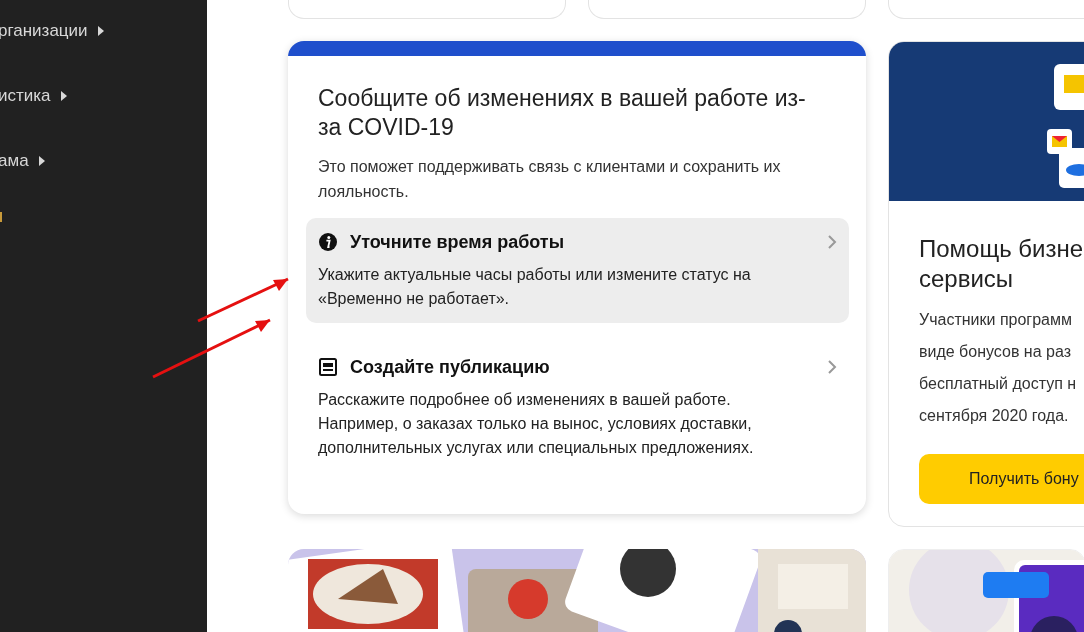 The image size is (1084, 632). I want to click on card-title: Помощь бизне, so click(1001, 249).